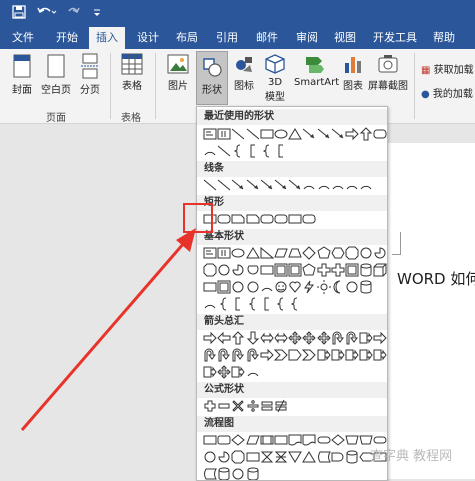  Describe the element at coordinates (444, 38) in the screenshot. I see `tab-help: 帮助` at that location.